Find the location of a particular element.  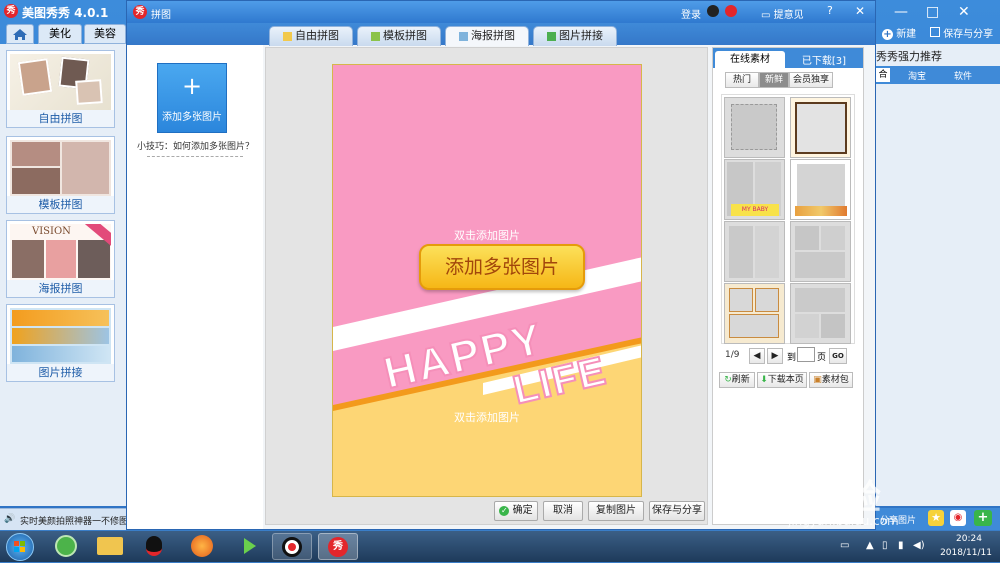

prev-page-button: ◀ is located at coordinates (757, 356).